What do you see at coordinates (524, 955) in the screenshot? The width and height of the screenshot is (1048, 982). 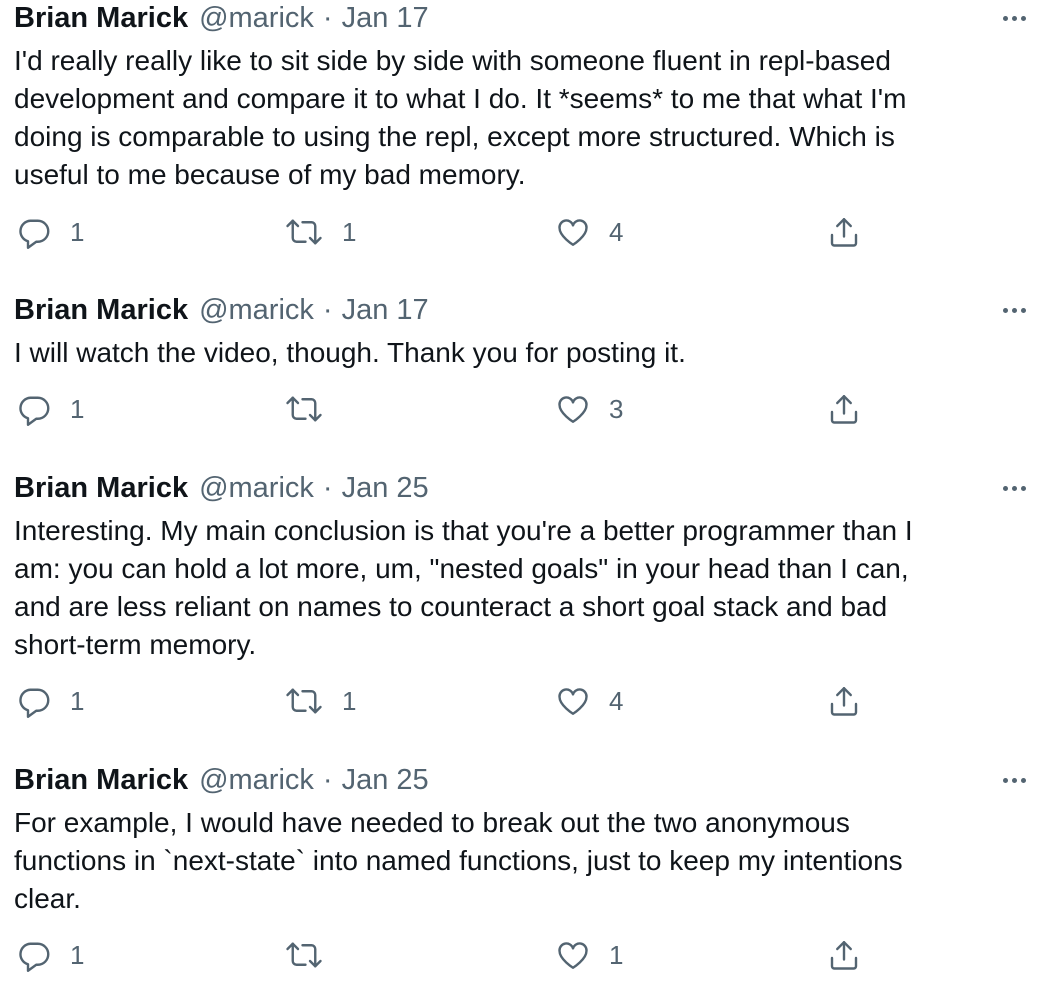 I see `tweet-actions: 1 1` at bounding box center [524, 955].